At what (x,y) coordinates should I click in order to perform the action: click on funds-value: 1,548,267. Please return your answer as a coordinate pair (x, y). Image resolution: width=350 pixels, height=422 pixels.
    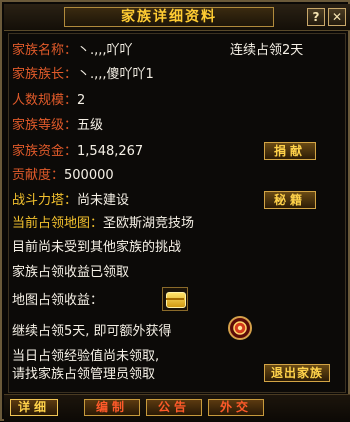
    Looking at the image, I should click on (110, 151).